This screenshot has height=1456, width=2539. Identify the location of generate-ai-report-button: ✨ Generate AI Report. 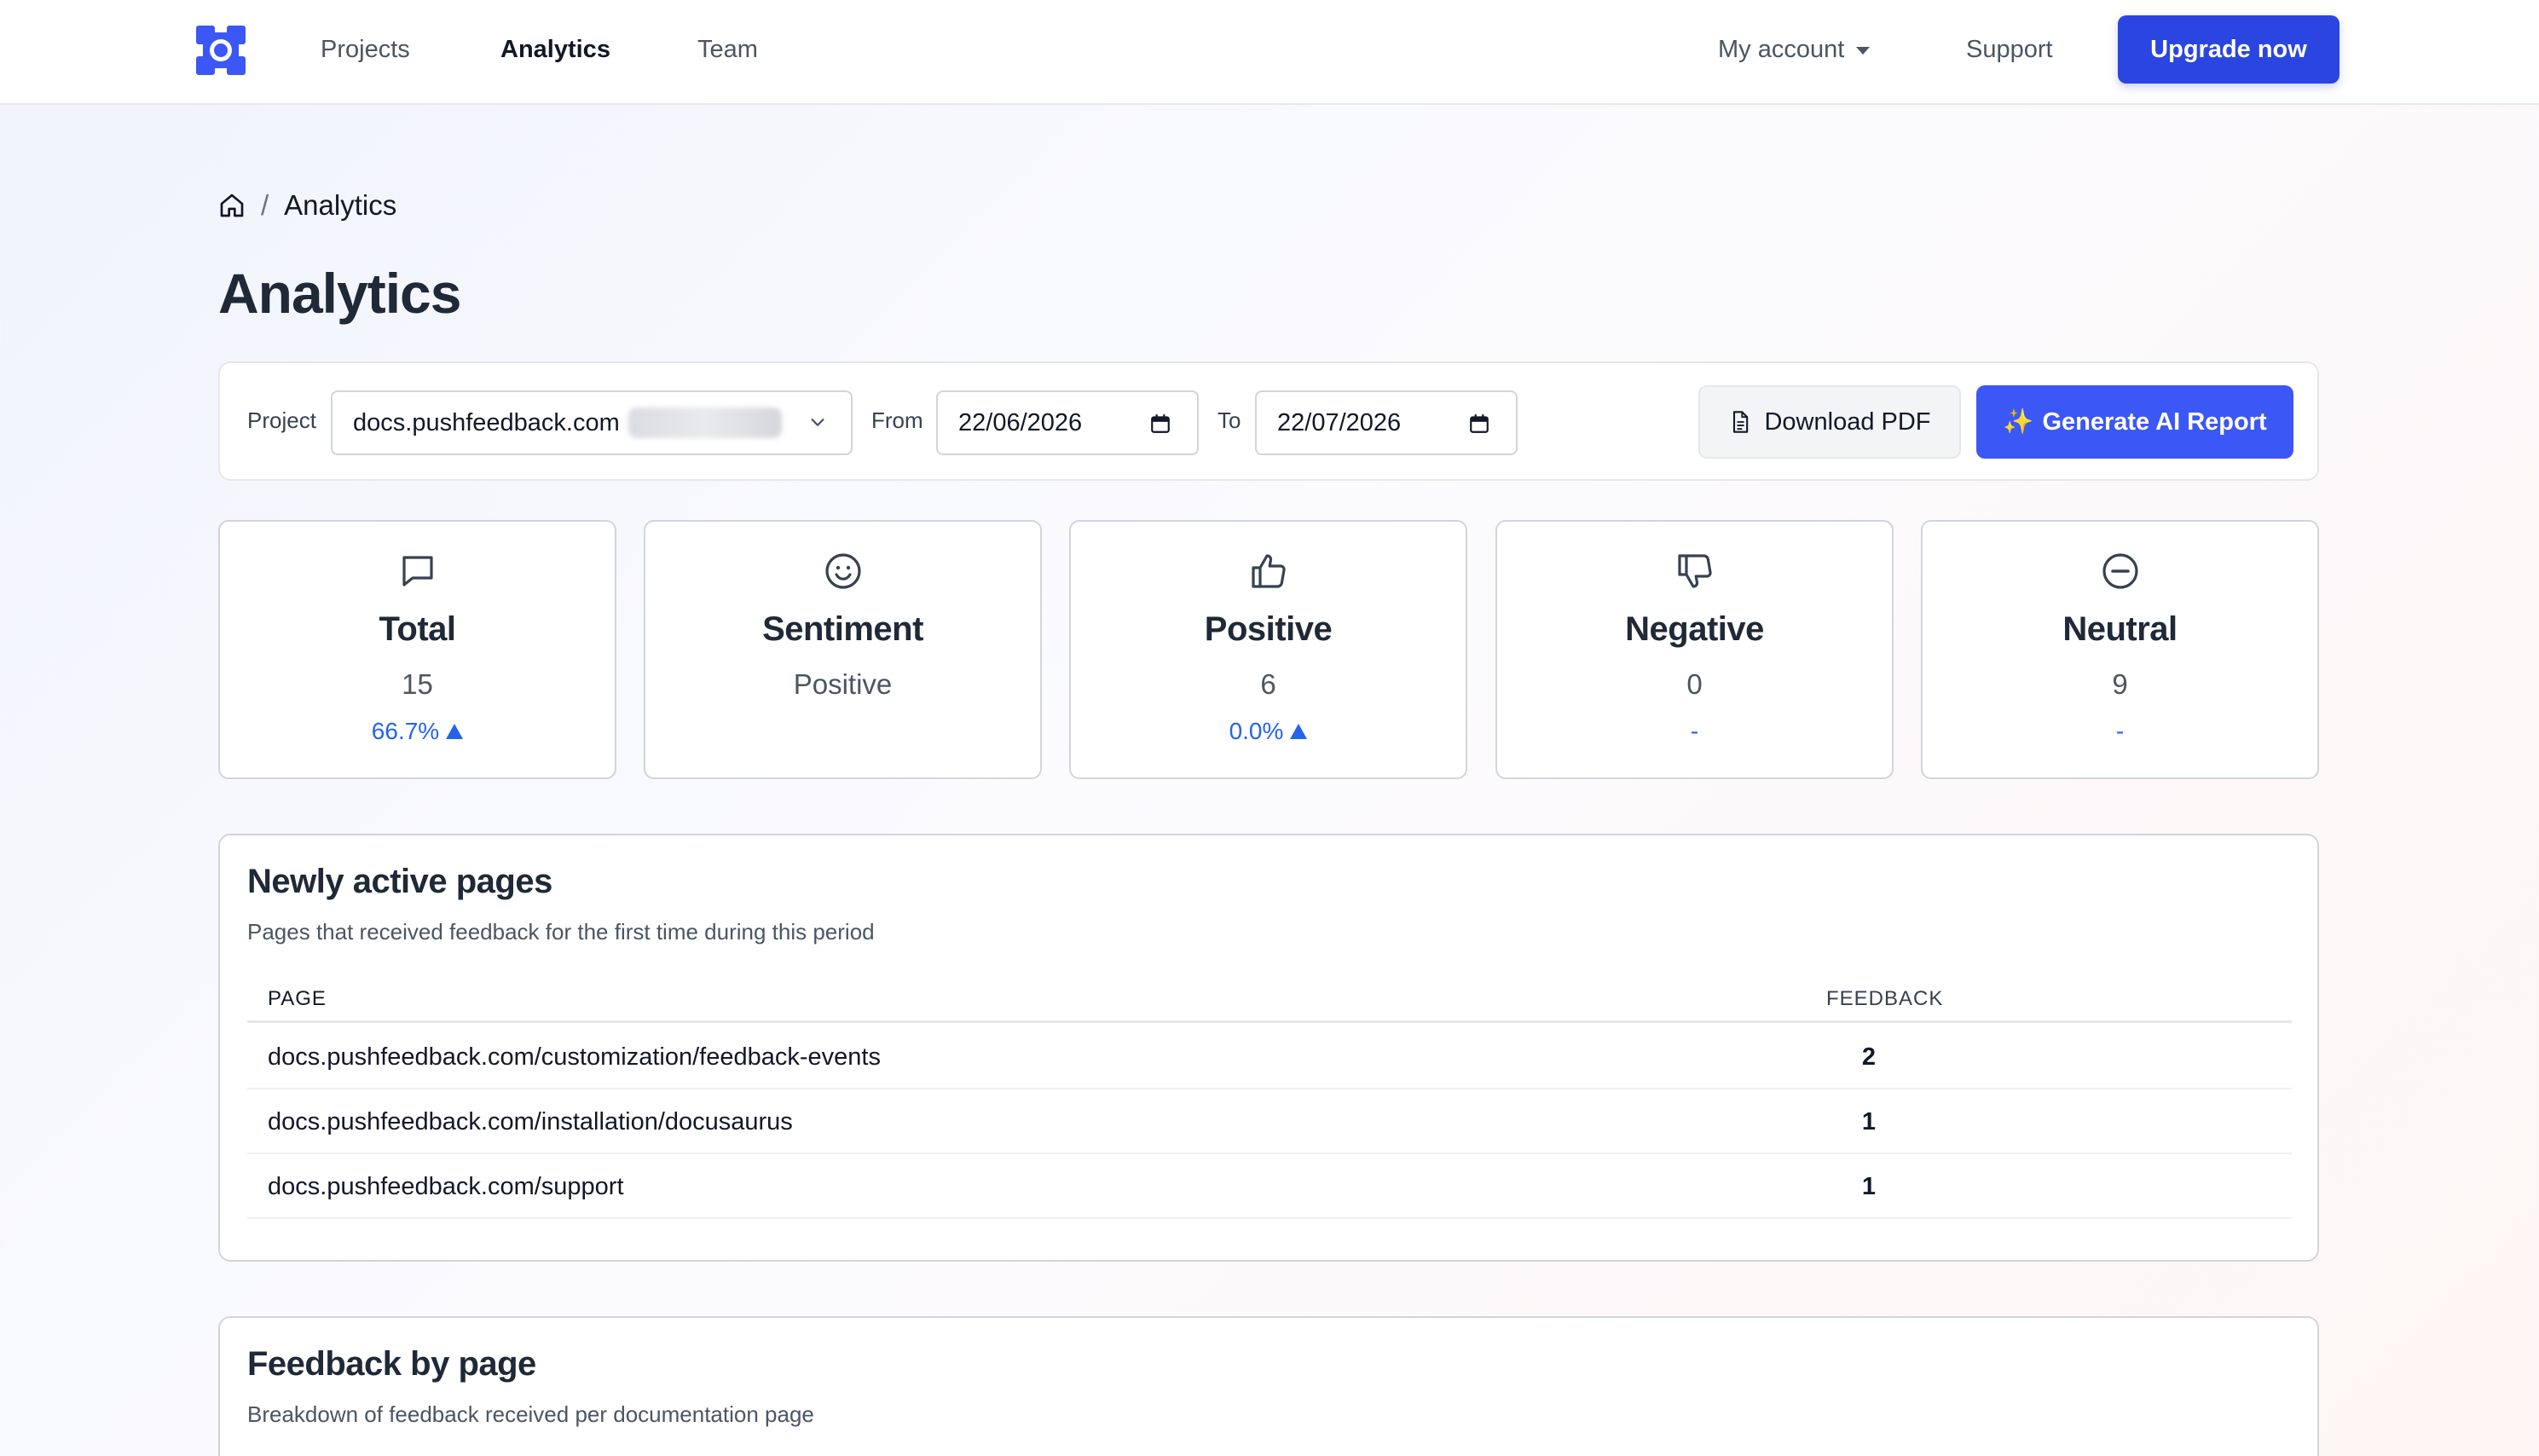
(2134, 422).